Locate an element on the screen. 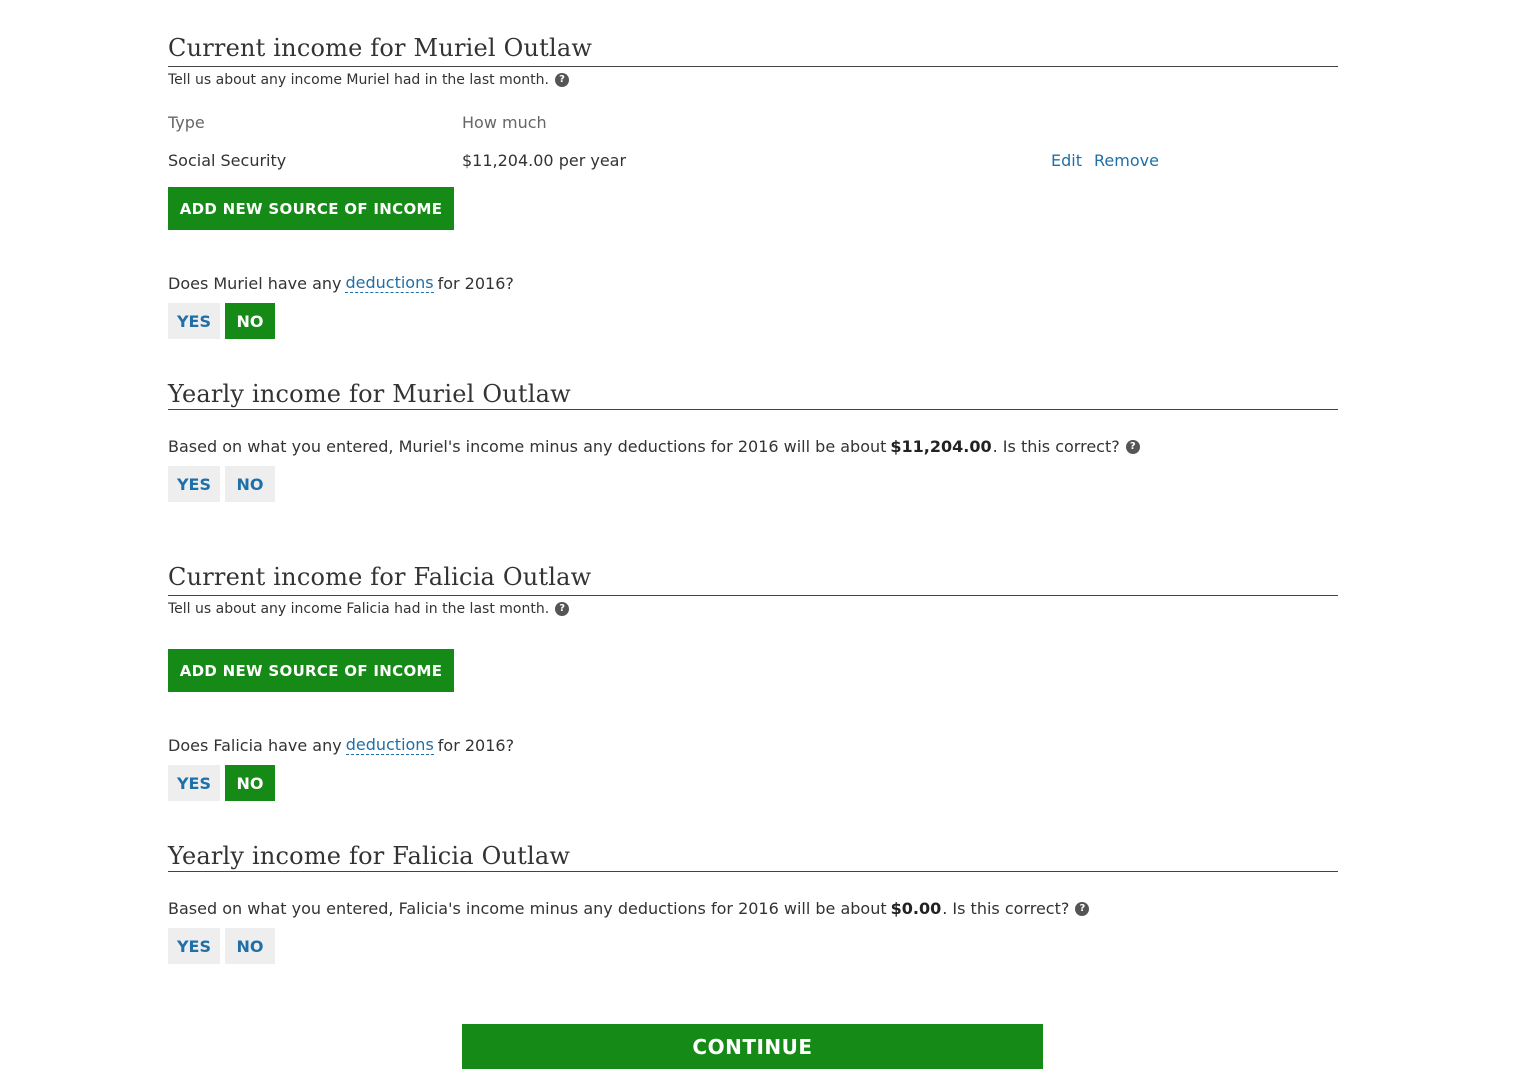  muriel-yearly-no-button: NO is located at coordinates (250, 484).